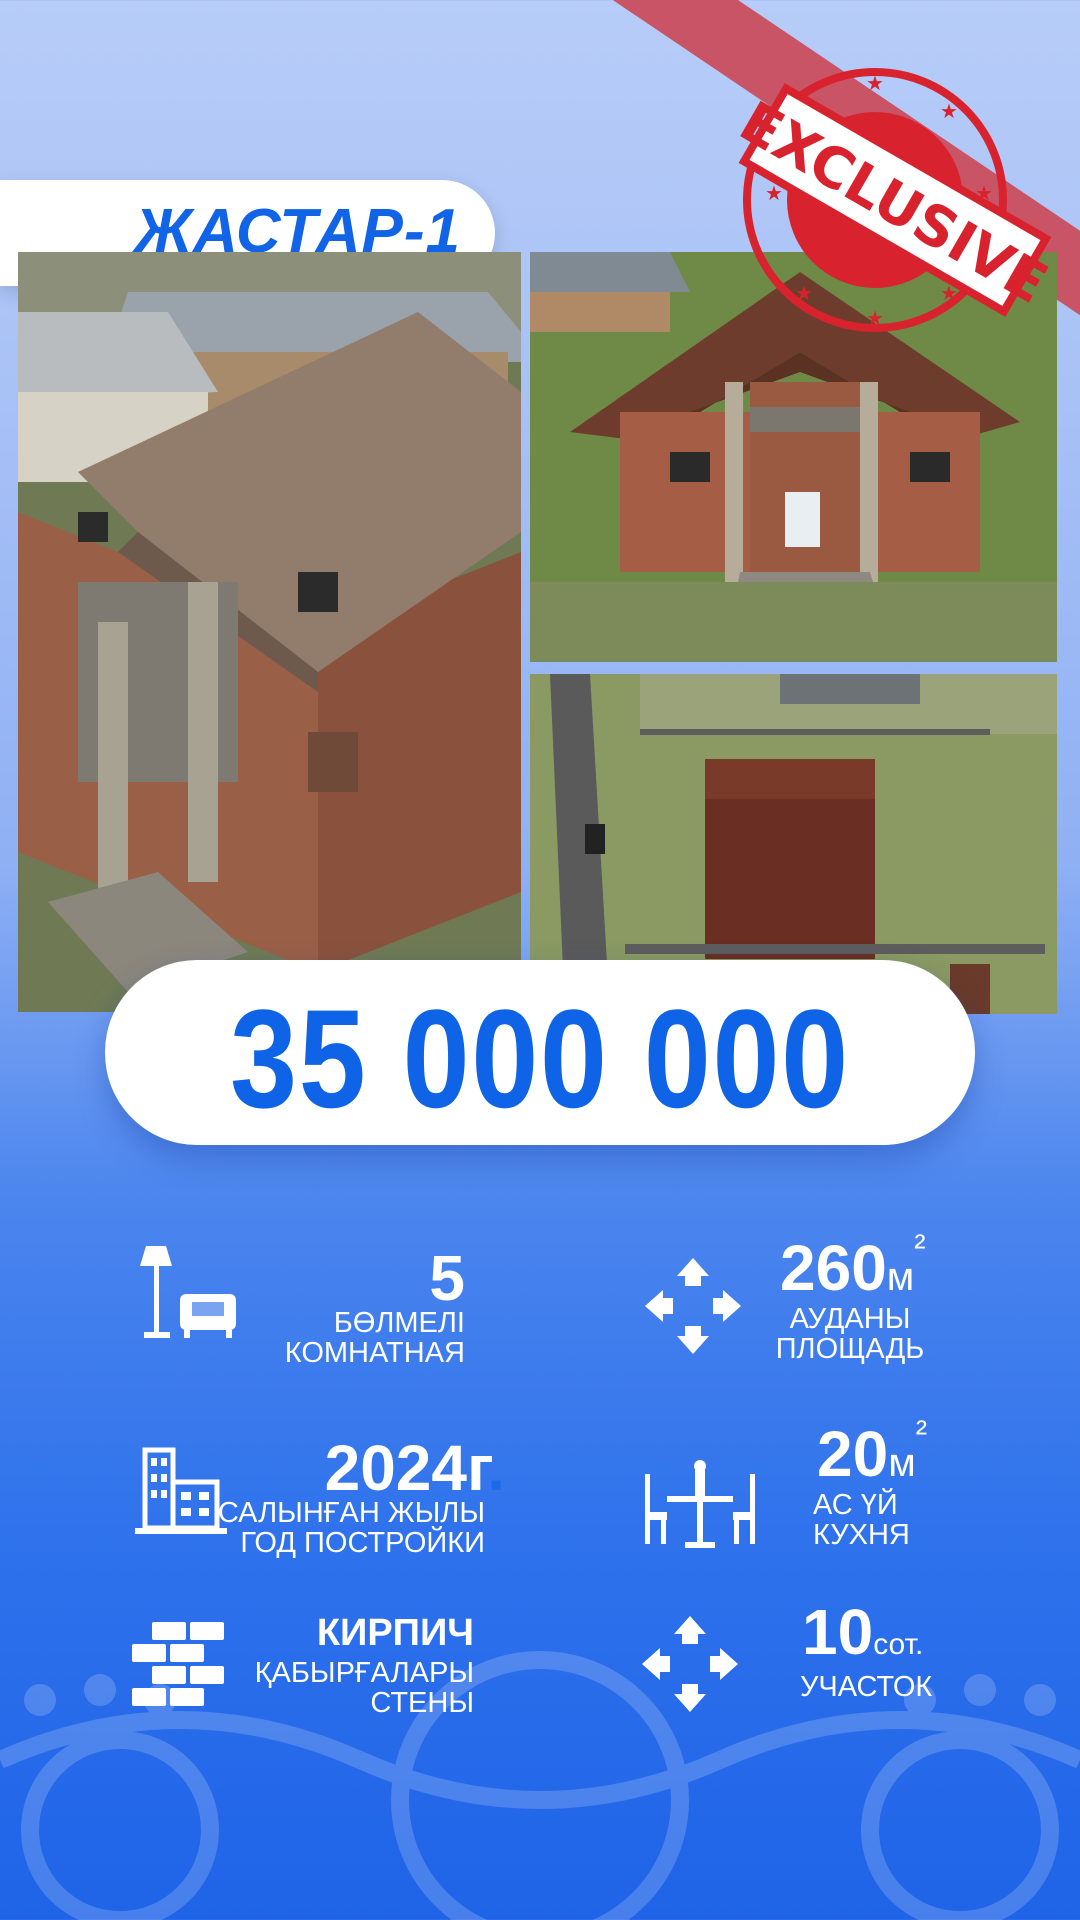 The image size is (1080, 1920). I want to click on kitchen-unit: м, so click(902, 1463).